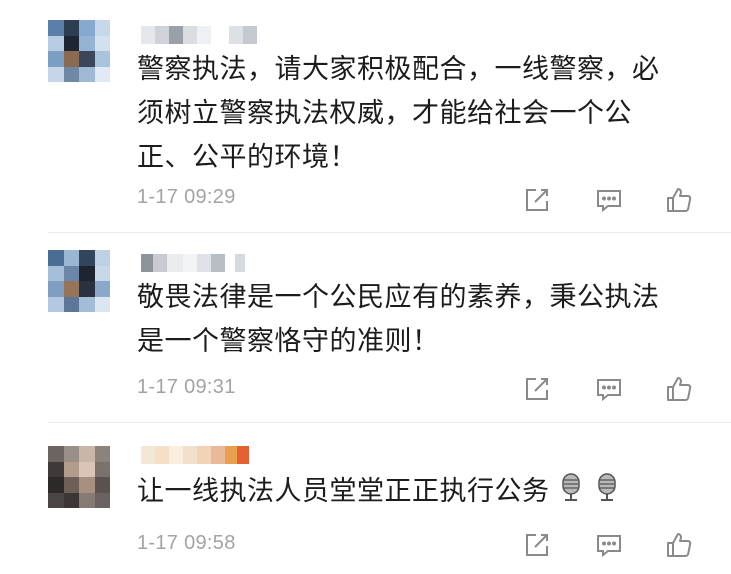 The height and width of the screenshot is (574, 731). Describe the element at coordinates (343, 491) in the screenshot. I see `comment-text-line: 让一线执法人员堂堂正正执行公务` at that location.